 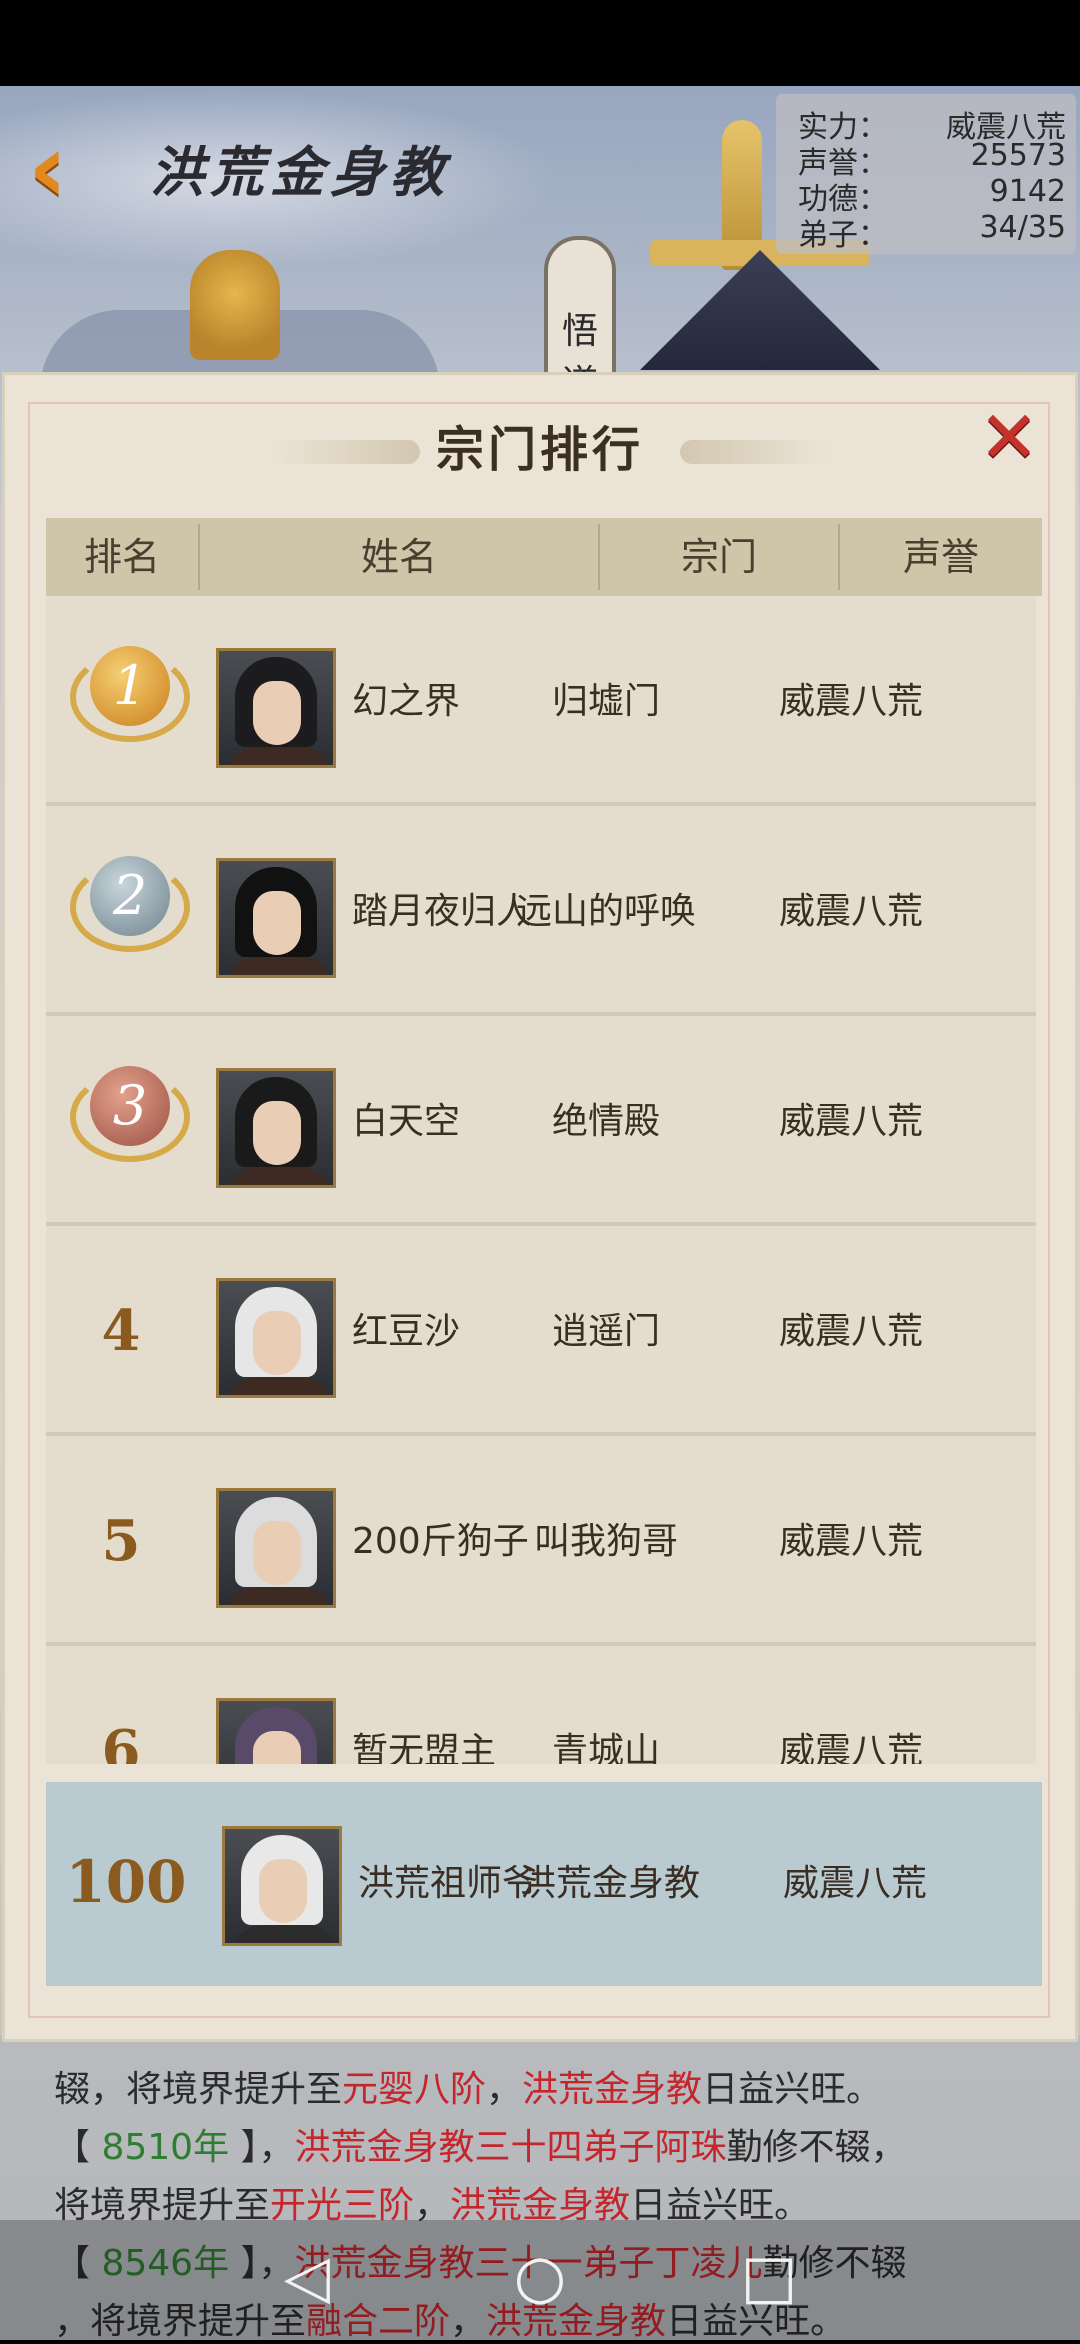 What do you see at coordinates (605, 1541) in the screenshot?
I see `sect-name: 叫我狗哥` at bounding box center [605, 1541].